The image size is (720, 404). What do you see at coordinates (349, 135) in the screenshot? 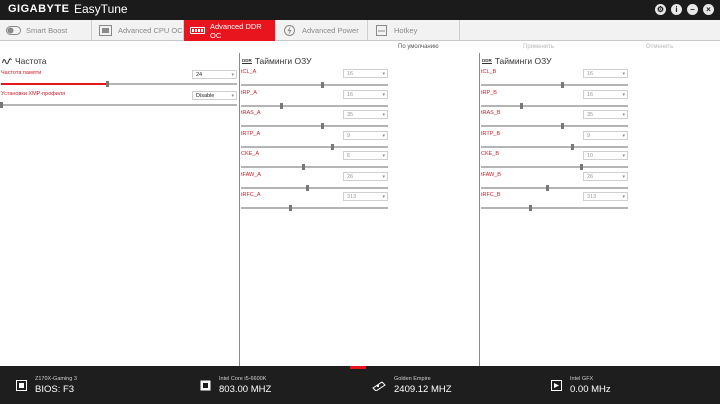
I see `select-value: 9` at bounding box center [349, 135].